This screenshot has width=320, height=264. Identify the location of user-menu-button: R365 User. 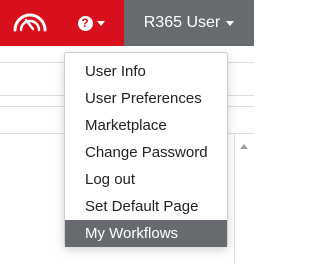
(189, 23).